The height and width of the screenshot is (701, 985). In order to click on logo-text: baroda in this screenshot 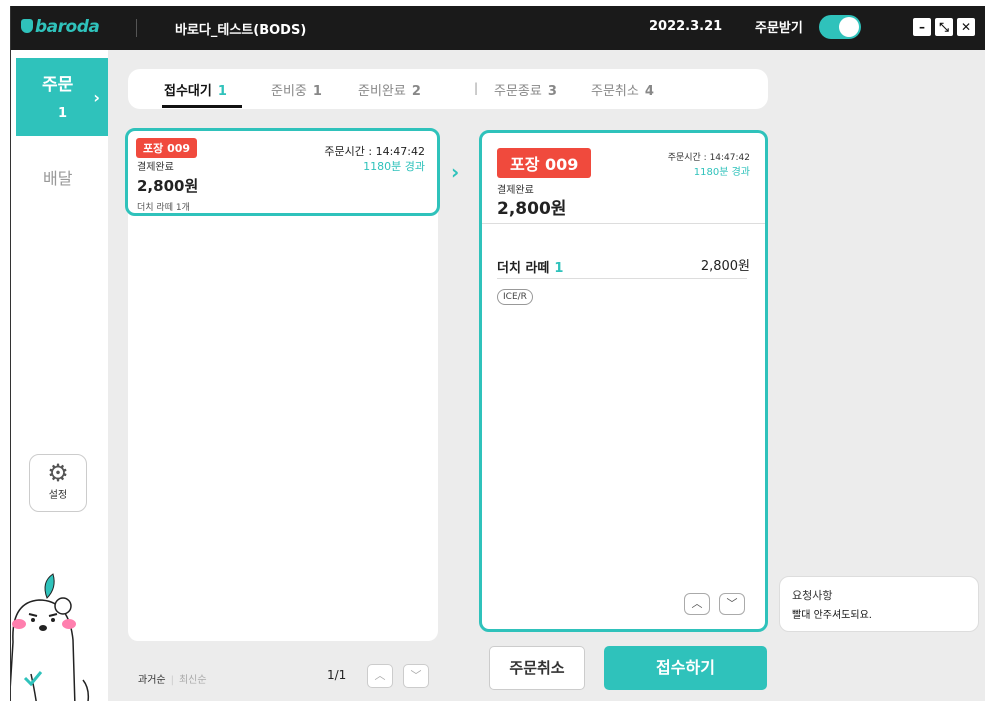, I will do `click(67, 27)`.